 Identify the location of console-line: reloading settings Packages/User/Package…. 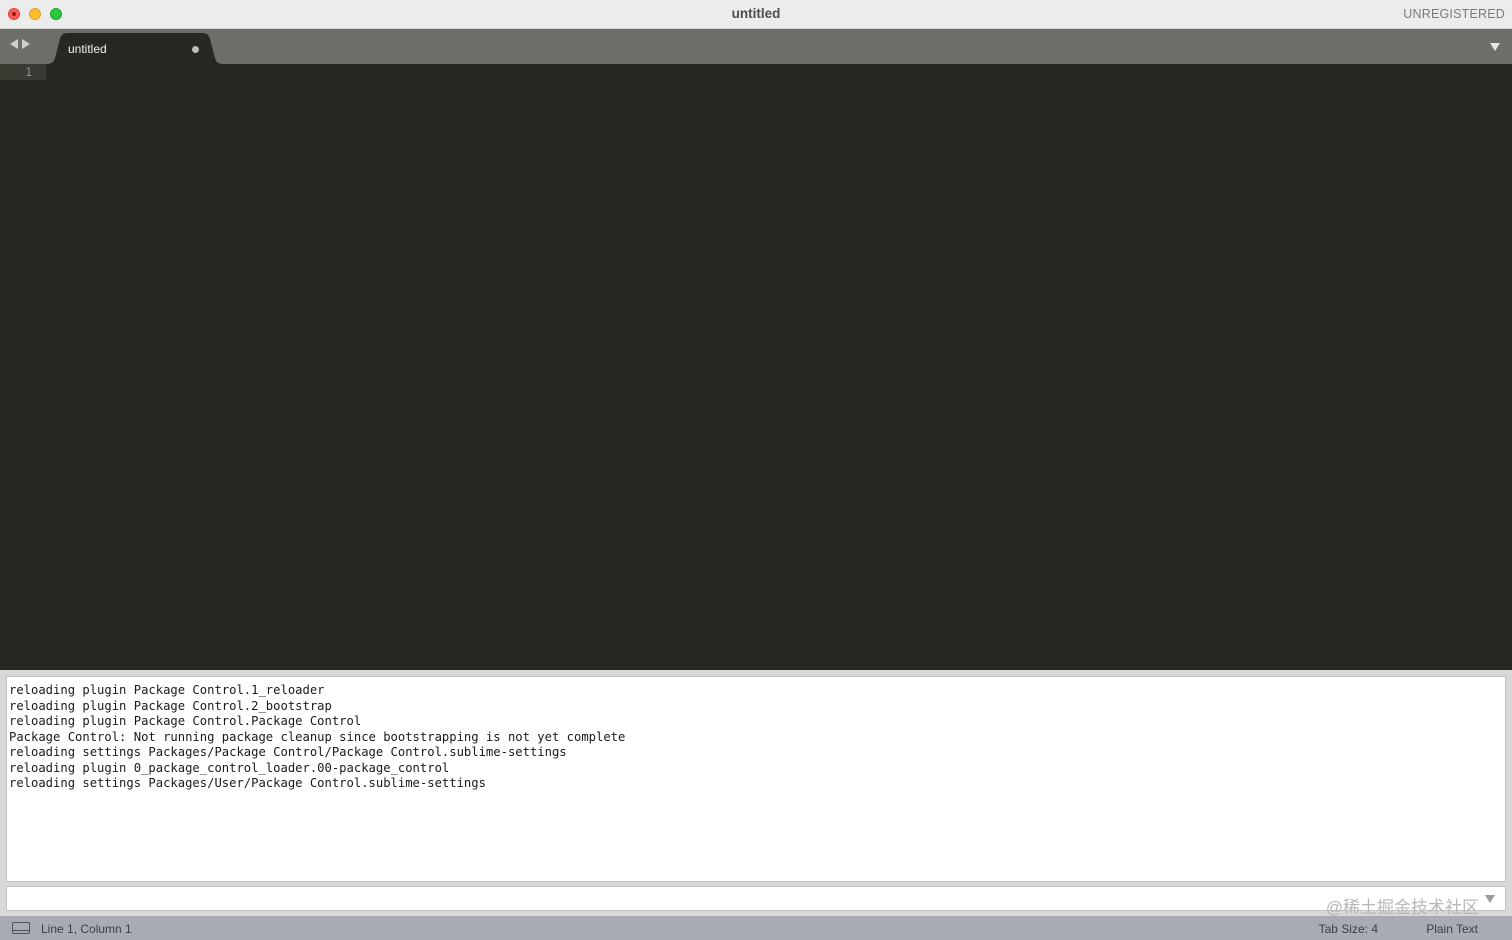
(247, 783).